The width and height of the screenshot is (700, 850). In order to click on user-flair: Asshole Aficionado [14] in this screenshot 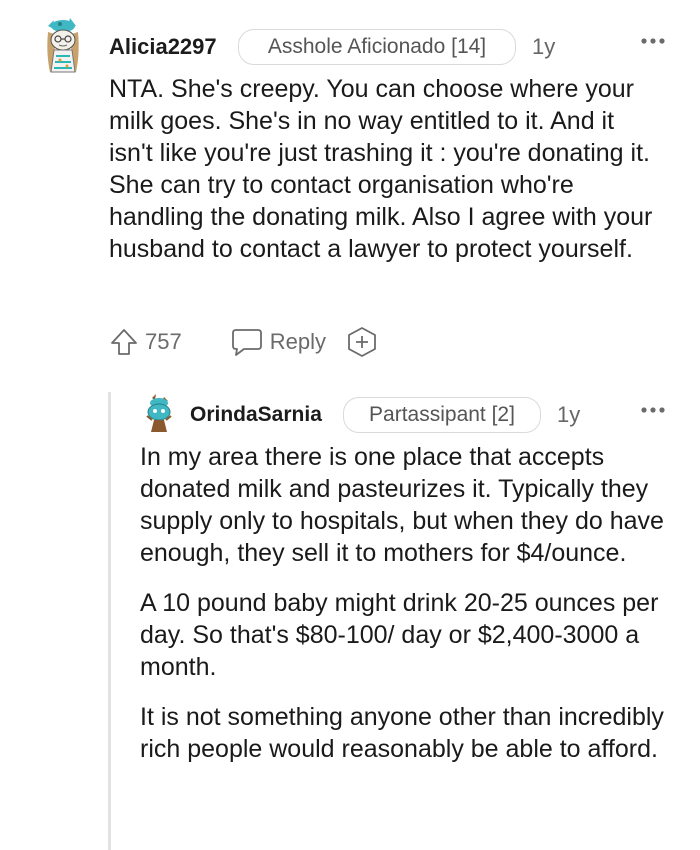, I will do `click(377, 47)`.